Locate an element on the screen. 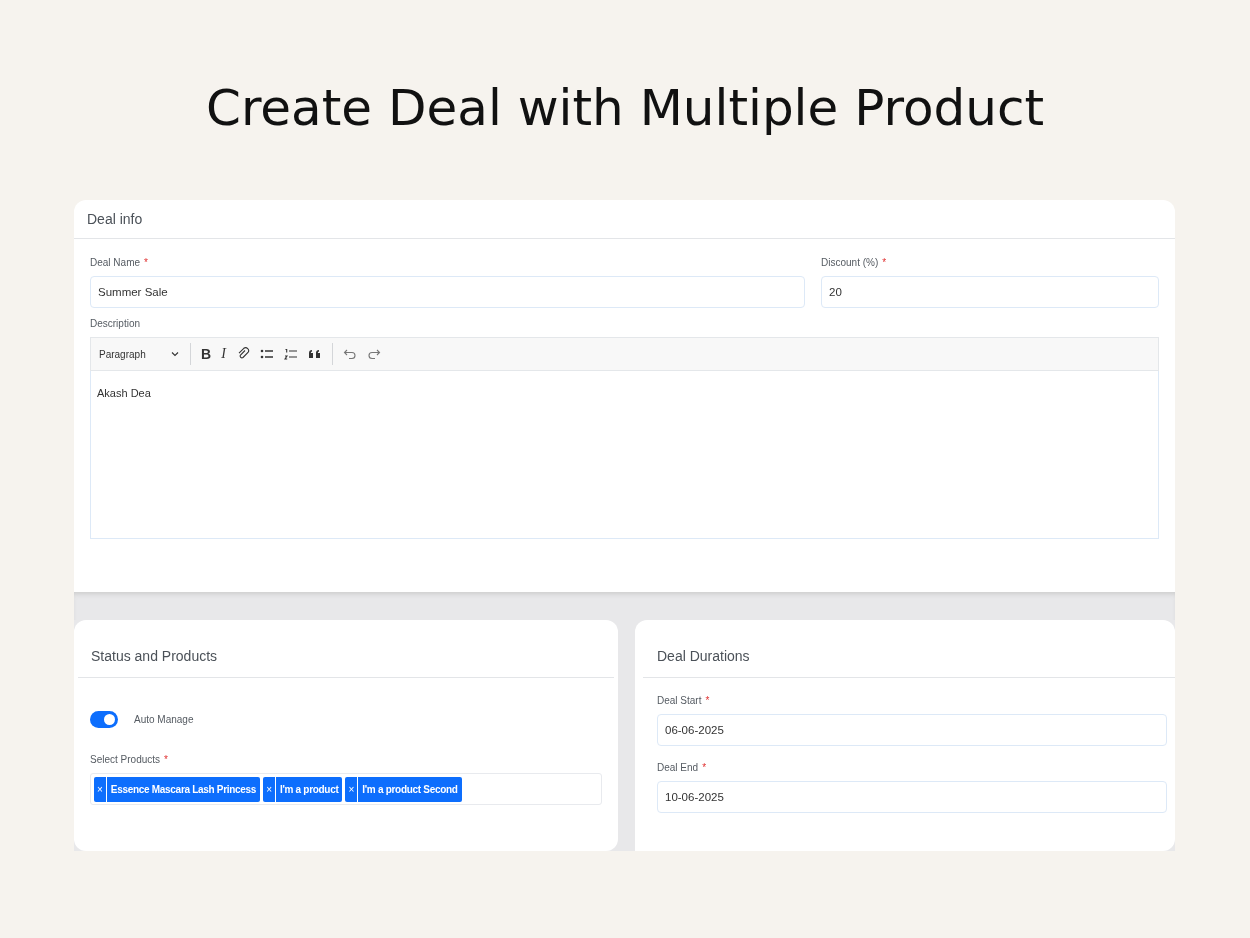 The width and height of the screenshot is (1250, 938). field-label: Discount (%) is located at coordinates (850, 263).